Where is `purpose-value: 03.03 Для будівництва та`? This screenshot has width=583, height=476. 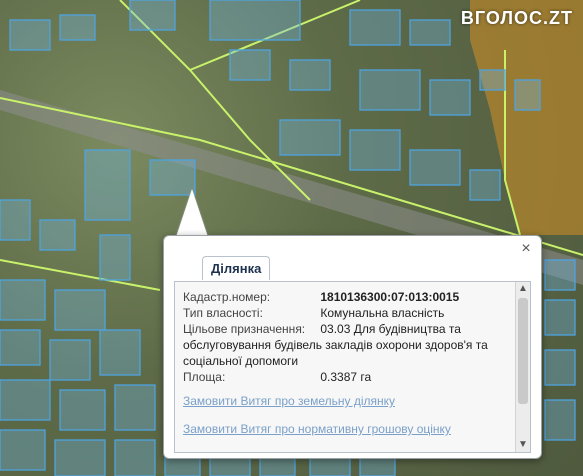 purpose-value: 03.03 Для будівництва та is located at coordinates (390, 329).